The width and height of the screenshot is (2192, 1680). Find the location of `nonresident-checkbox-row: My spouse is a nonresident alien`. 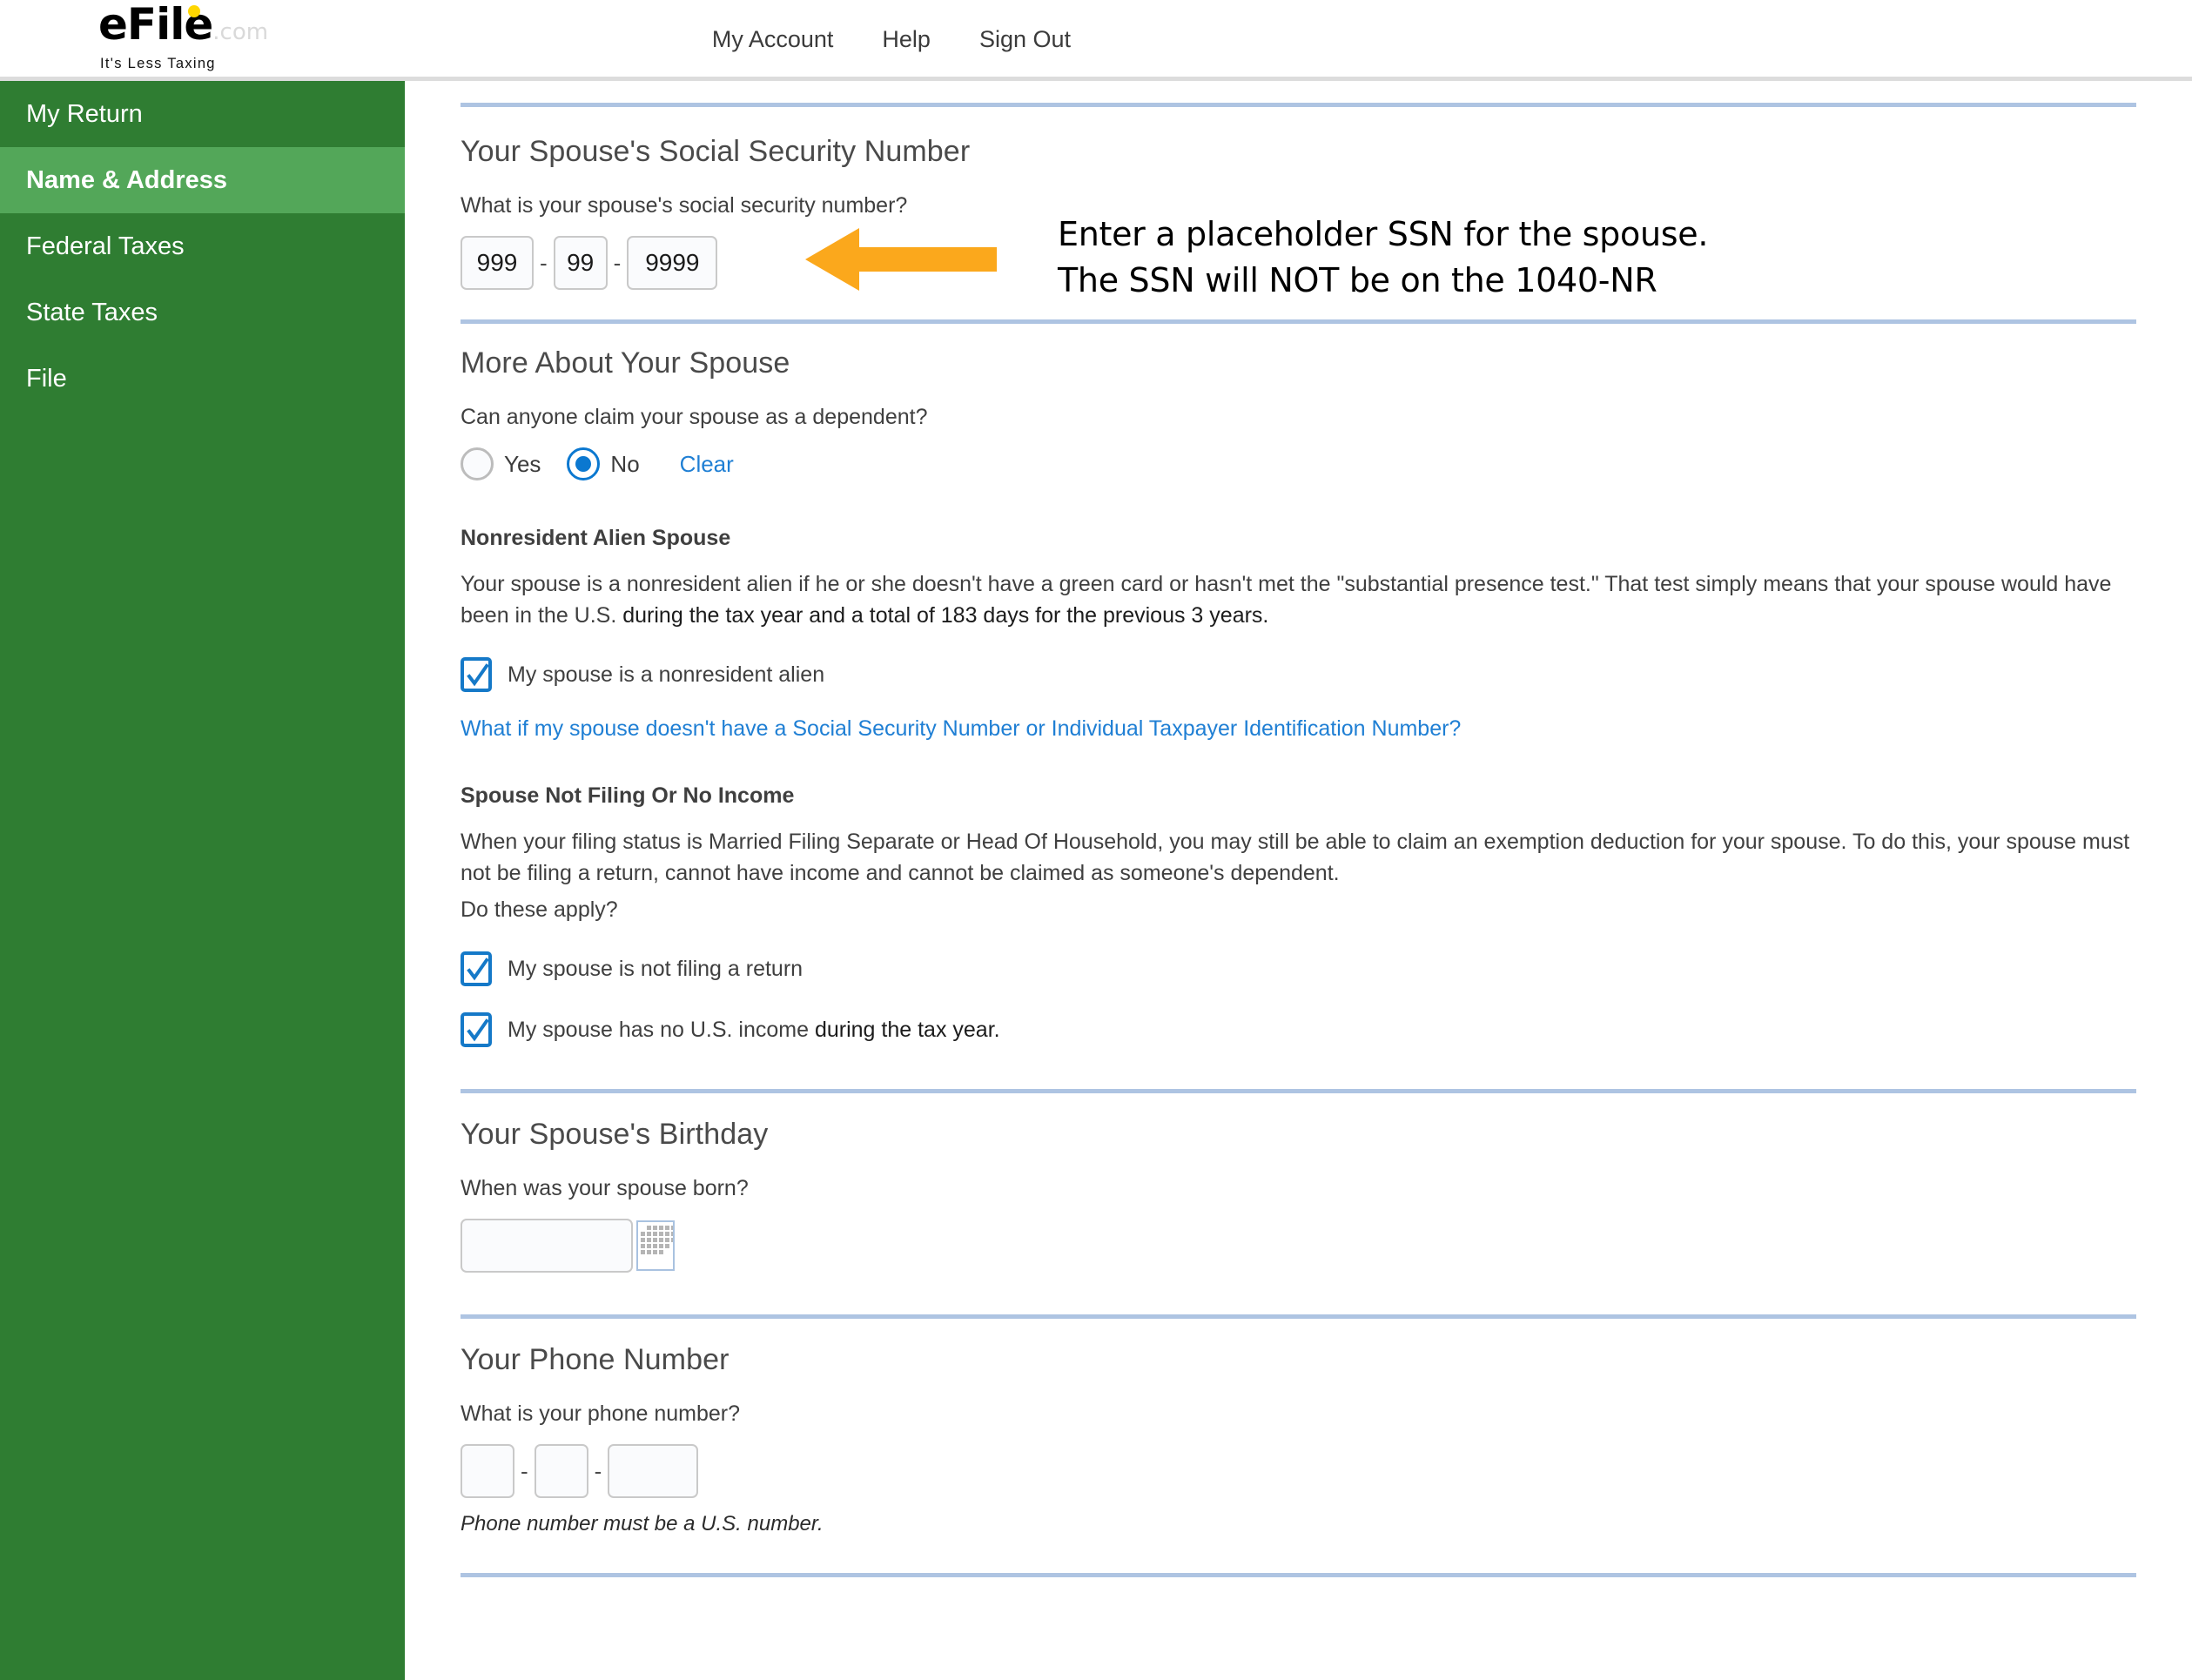

nonresident-checkbox-row: My spouse is a nonresident alien is located at coordinates (1326, 674).